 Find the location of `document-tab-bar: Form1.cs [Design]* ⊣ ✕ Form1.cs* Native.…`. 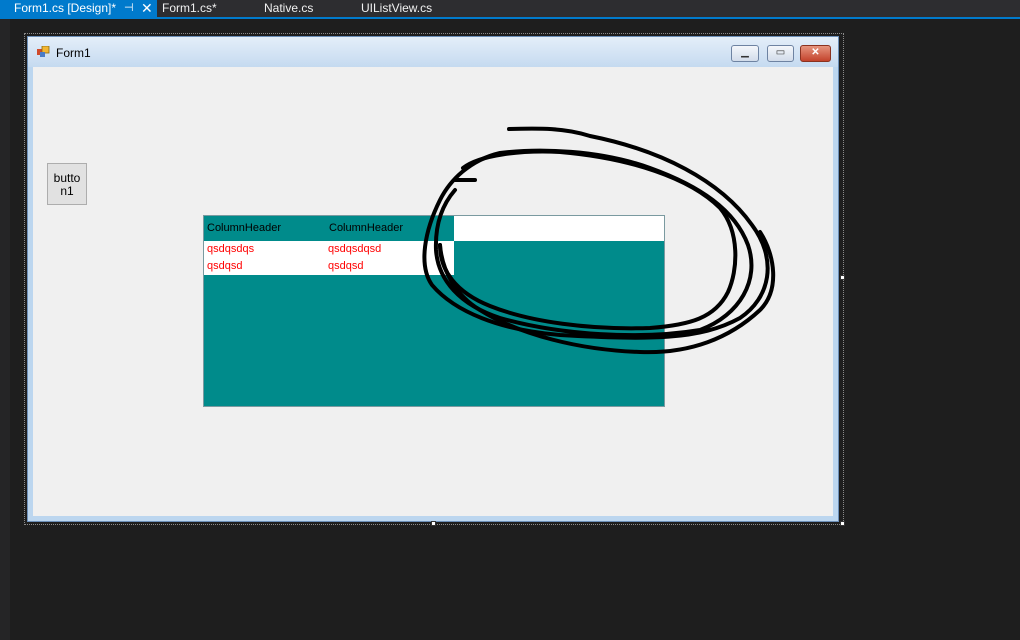

document-tab-bar: Form1.cs [Design]* ⊣ ✕ Form1.cs* Native.… is located at coordinates (510, 8).